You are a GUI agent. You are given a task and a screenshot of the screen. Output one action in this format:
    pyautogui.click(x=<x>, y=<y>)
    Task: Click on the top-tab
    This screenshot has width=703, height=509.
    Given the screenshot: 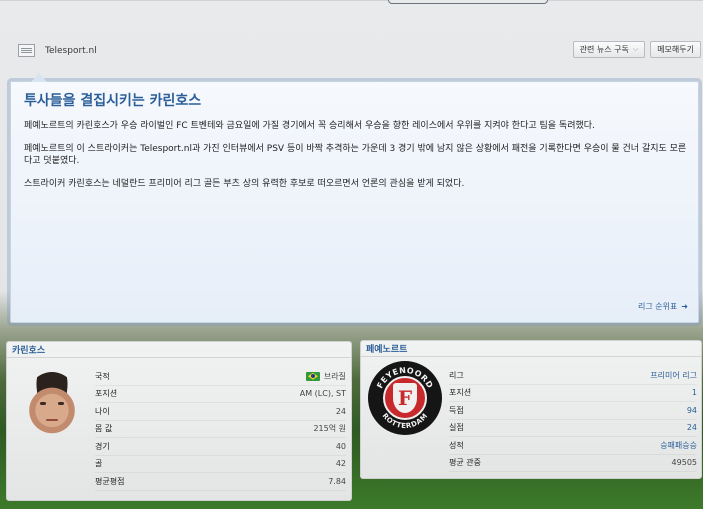 What is the action you would take?
    pyautogui.click(x=468, y=2)
    